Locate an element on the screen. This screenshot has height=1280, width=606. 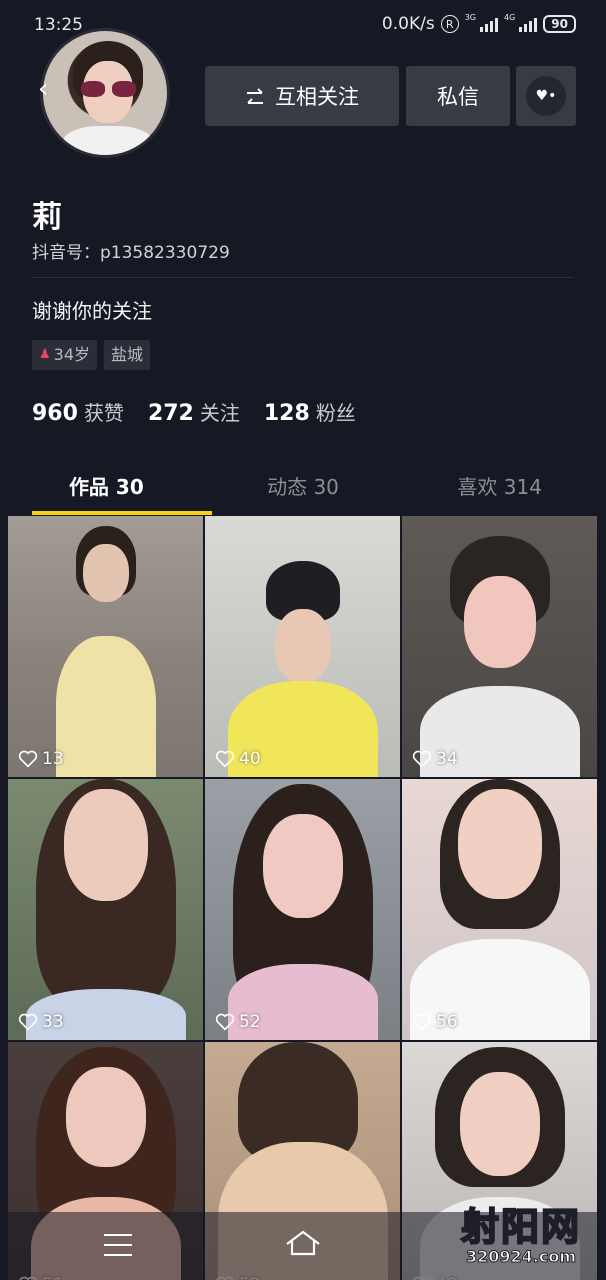
network-4g-label: 4G is located at coordinates (510, 17).